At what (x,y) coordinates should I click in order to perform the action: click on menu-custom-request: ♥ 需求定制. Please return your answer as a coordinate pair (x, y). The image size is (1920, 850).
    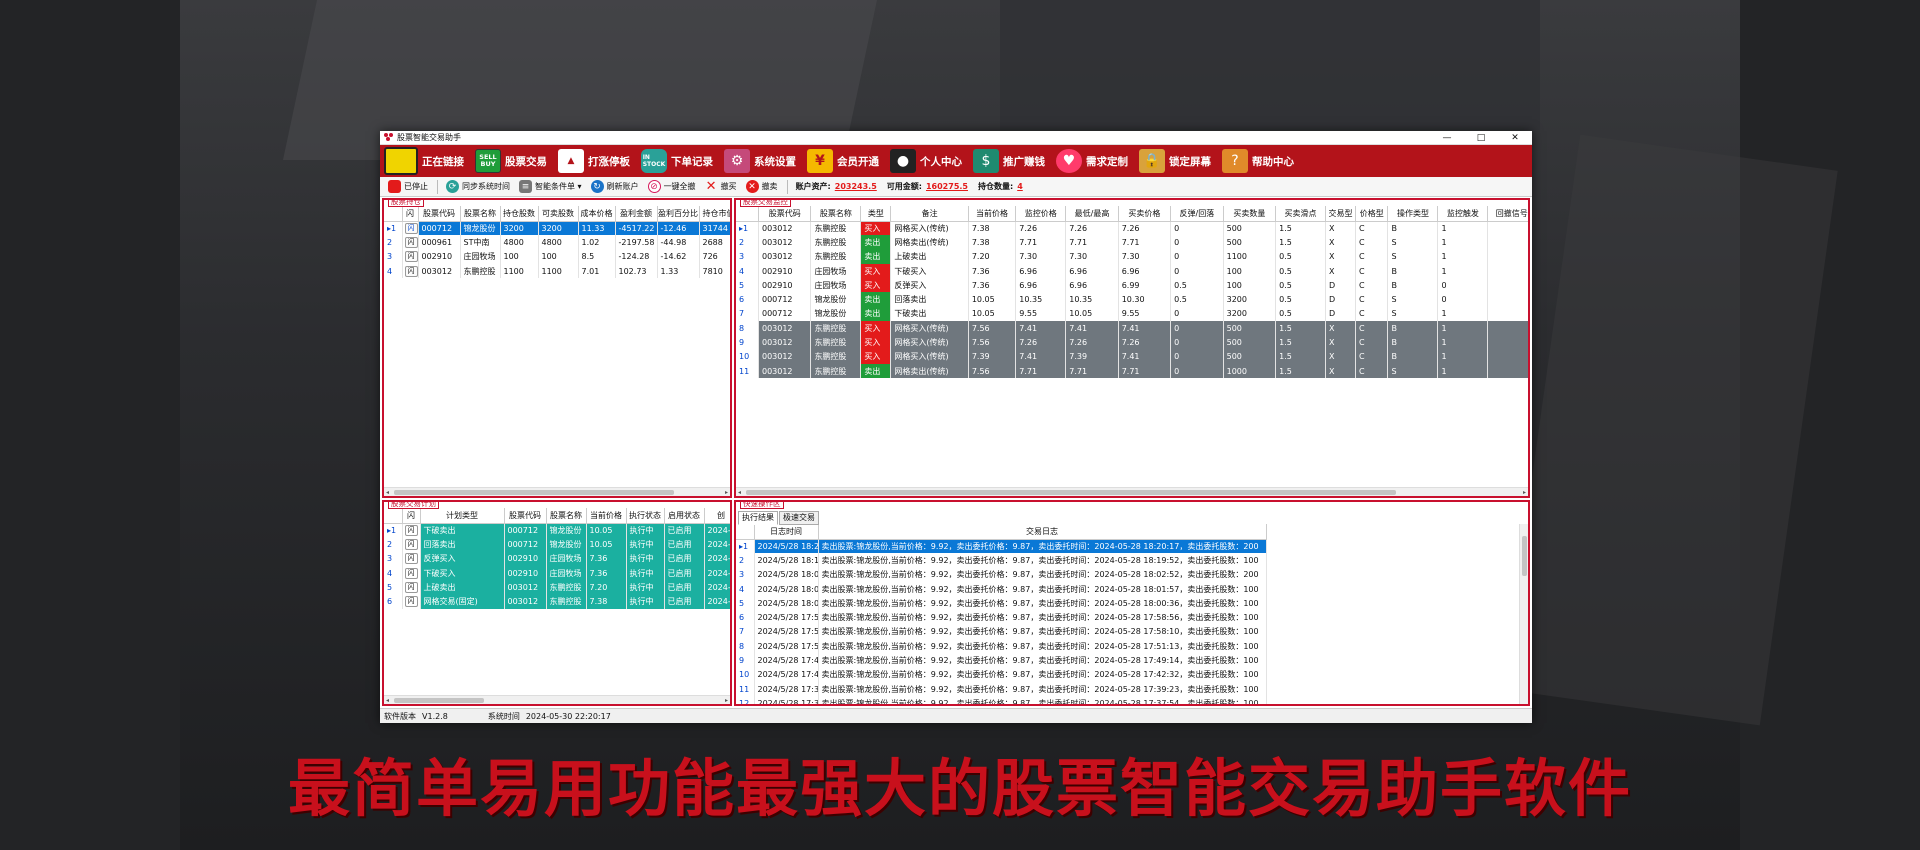
    Looking at the image, I should click on (1092, 161).